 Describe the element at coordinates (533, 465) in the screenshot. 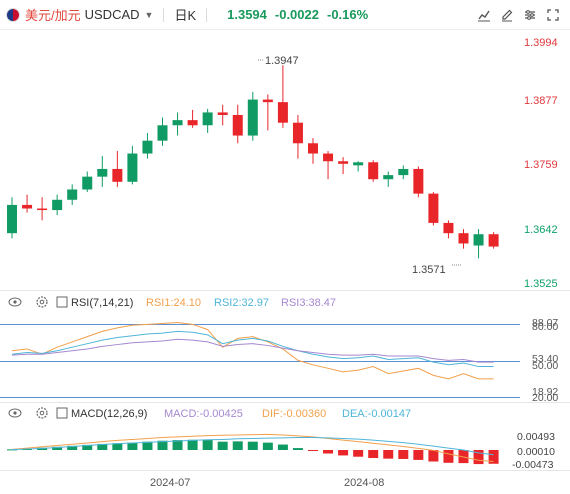

I see `macd-tick: -0.00473` at that location.